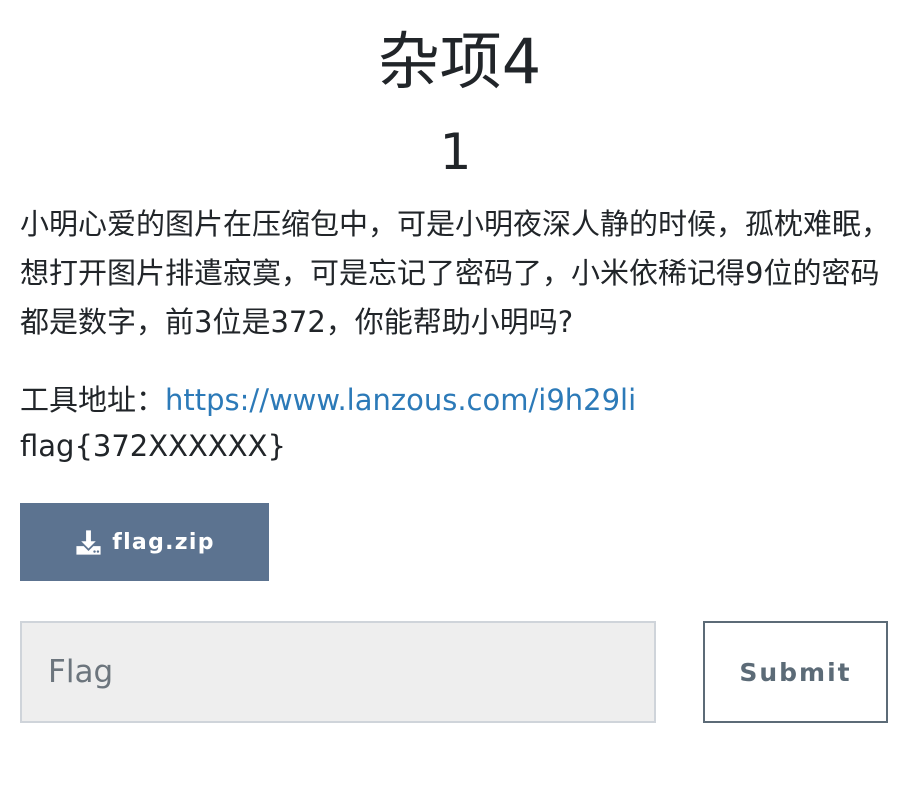 This screenshot has height=787, width=919. What do you see at coordinates (338, 672) in the screenshot?
I see `flag-input` at bounding box center [338, 672].